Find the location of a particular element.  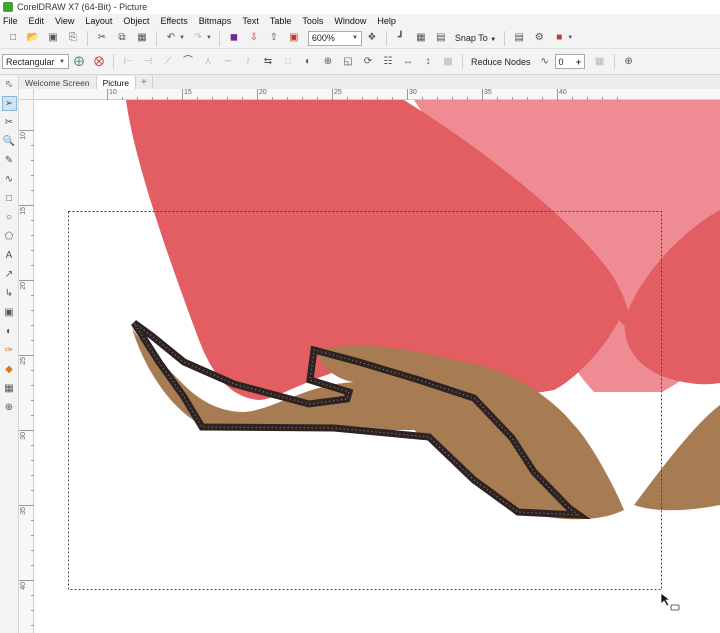

tab-picture: Picture is located at coordinates (116, 82).